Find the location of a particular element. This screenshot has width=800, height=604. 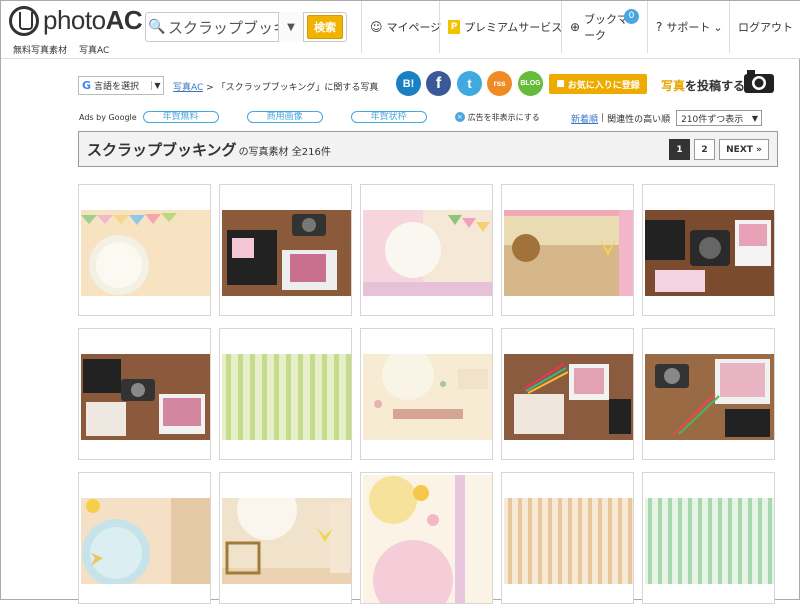

search-icon: 🔍 is located at coordinates (157, 27).